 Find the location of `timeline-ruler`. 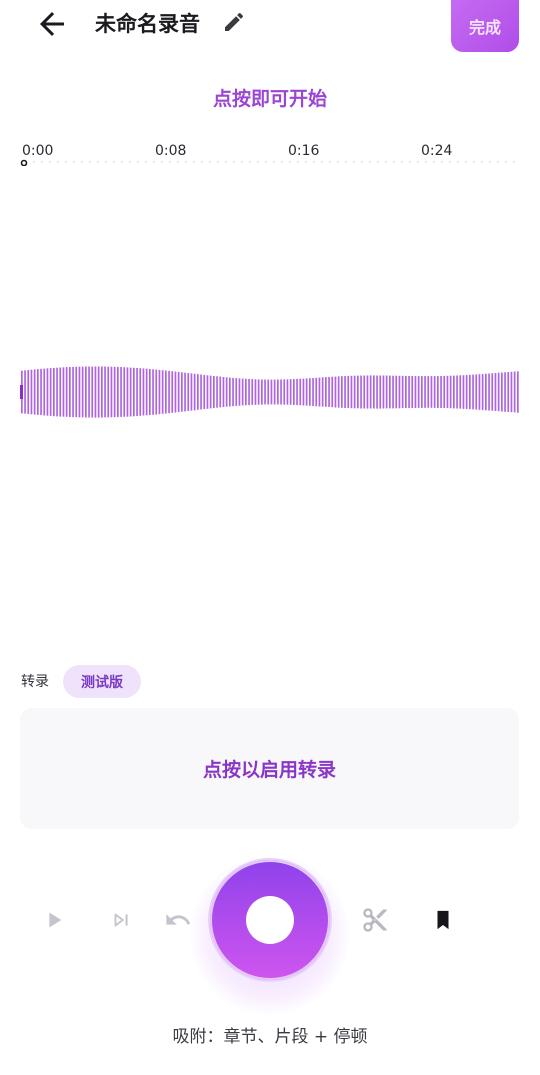

timeline-ruler is located at coordinates (270, 161).